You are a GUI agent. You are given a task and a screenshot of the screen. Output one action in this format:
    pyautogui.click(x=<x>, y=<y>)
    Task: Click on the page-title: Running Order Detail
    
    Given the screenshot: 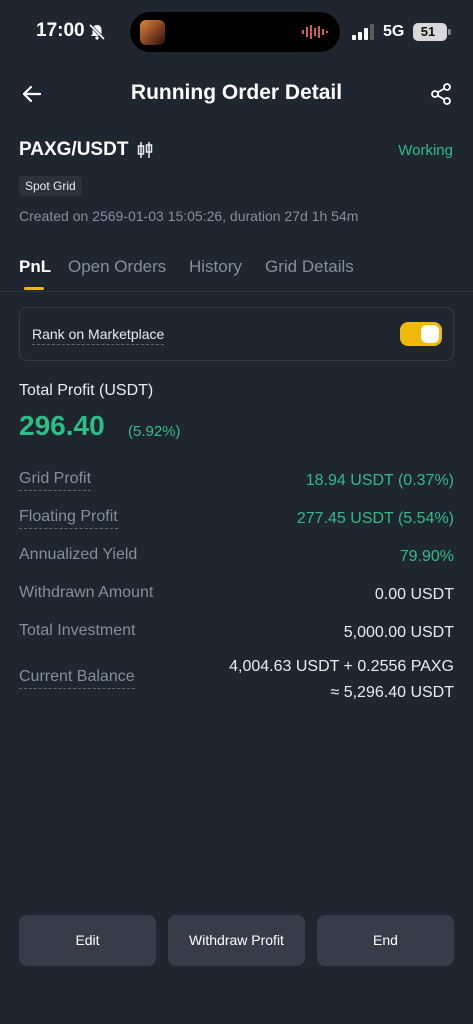 What is the action you would take?
    pyautogui.click(x=236, y=92)
    